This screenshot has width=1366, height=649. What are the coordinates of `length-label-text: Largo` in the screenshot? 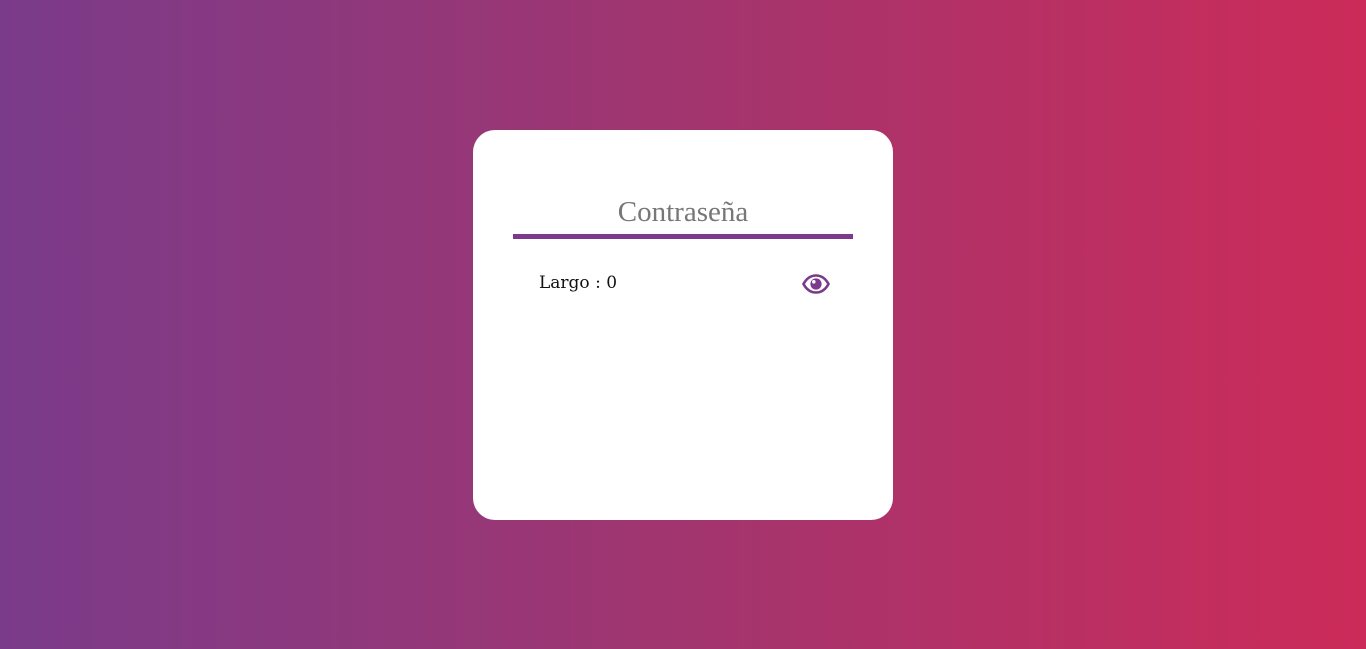 It's located at (564, 283).